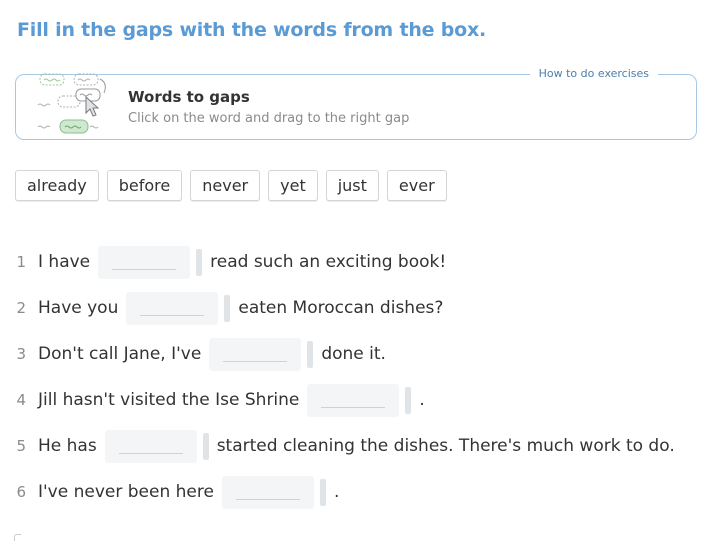  What do you see at coordinates (21, 446) in the screenshot?
I see `sentence-number: 5` at bounding box center [21, 446].